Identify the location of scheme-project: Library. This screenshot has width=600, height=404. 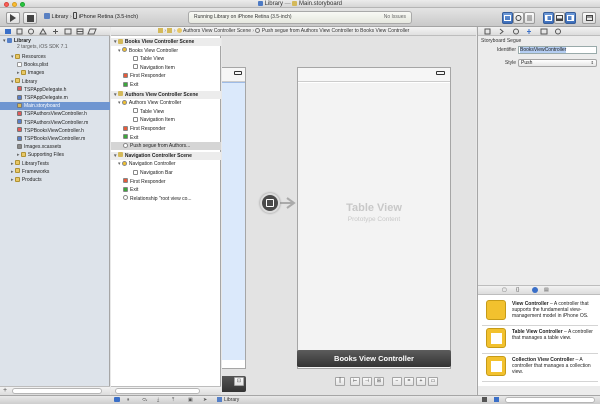
(60, 17).